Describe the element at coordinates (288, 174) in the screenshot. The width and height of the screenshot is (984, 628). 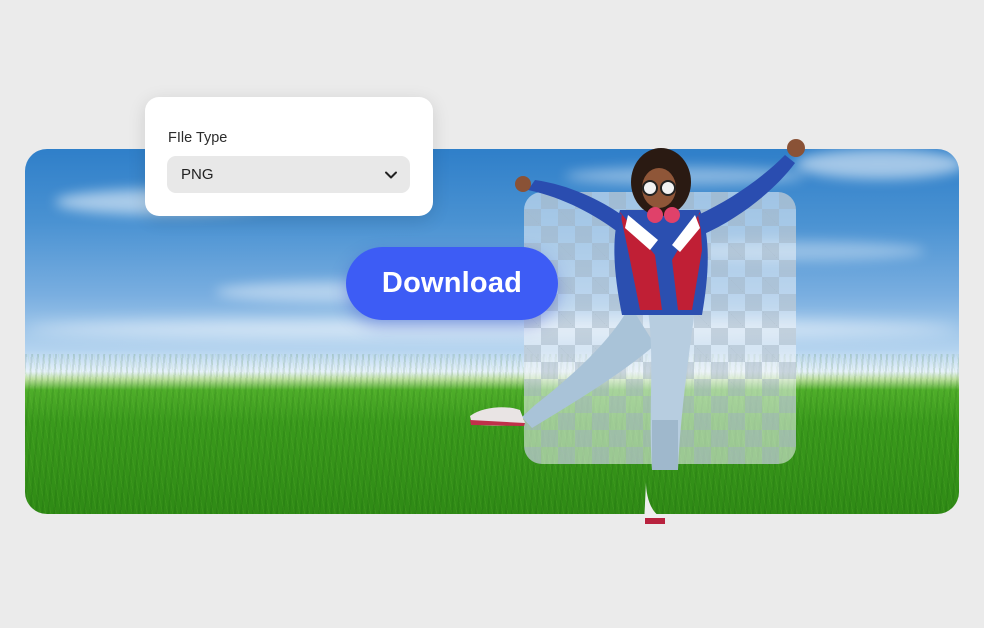
I see `file-type-dropdown: PNG` at that location.